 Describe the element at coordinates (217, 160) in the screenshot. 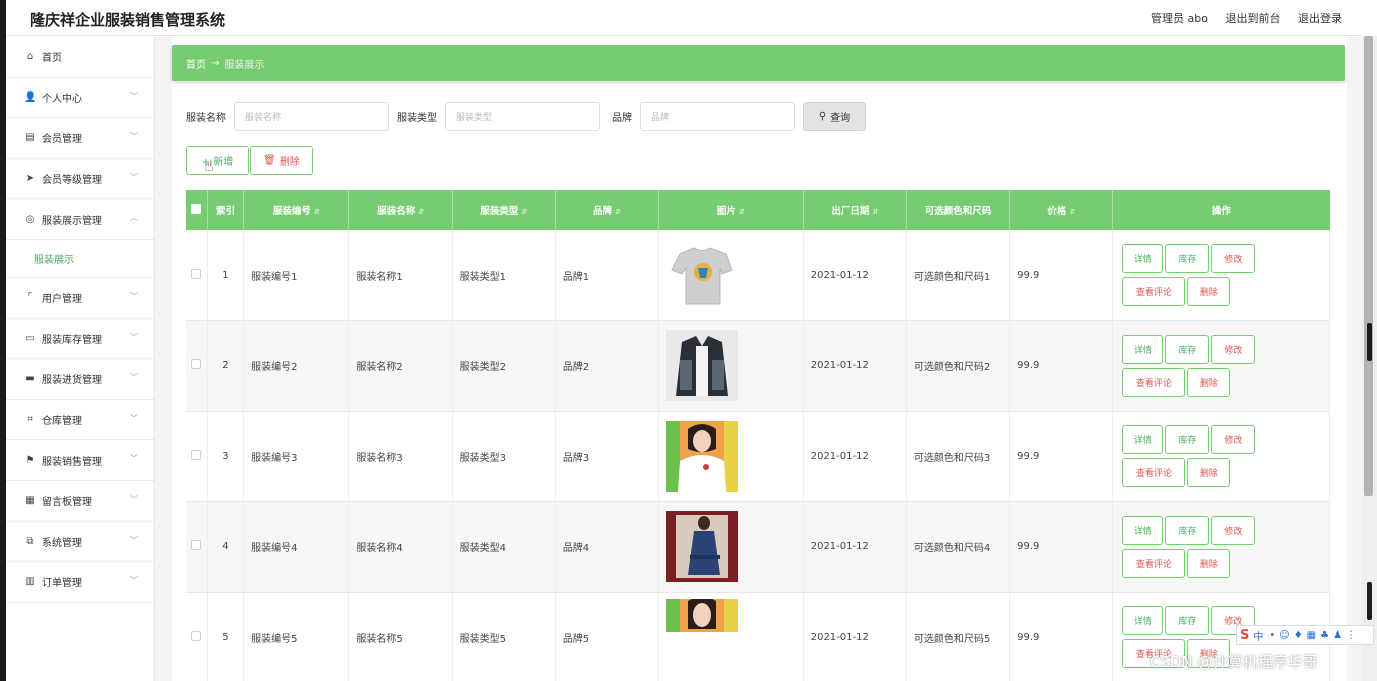

I see `add-button: + 新增` at that location.